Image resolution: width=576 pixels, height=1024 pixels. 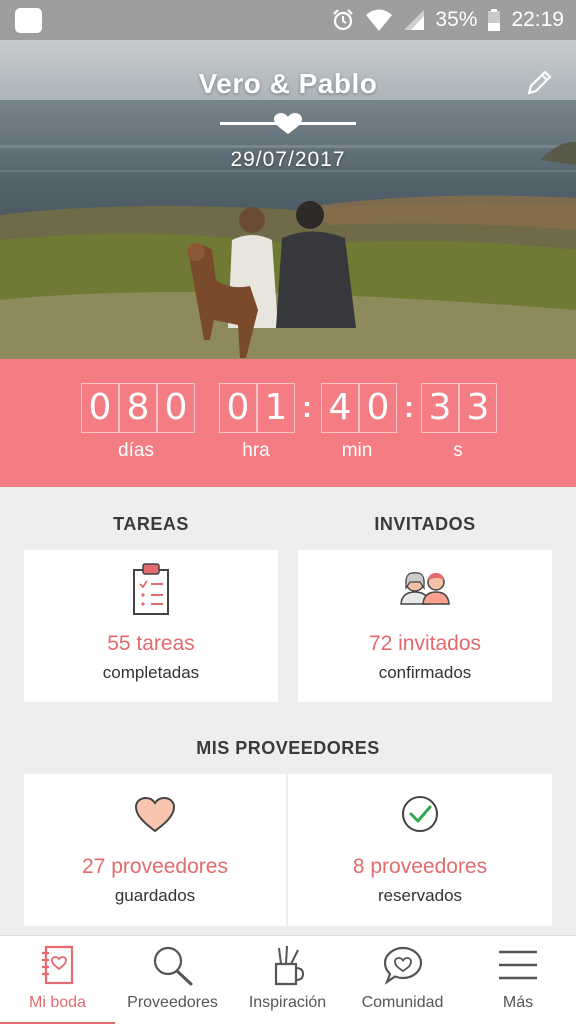 I want to click on pencil-cup-icon, so click(x=289, y=965).